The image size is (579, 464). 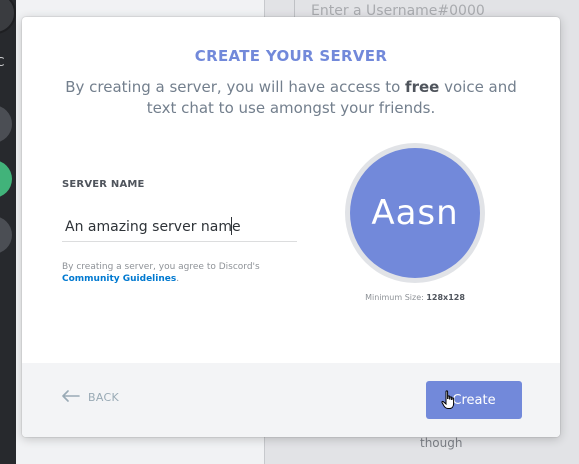 I want to click on back-button: BACK, so click(x=90, y=397).